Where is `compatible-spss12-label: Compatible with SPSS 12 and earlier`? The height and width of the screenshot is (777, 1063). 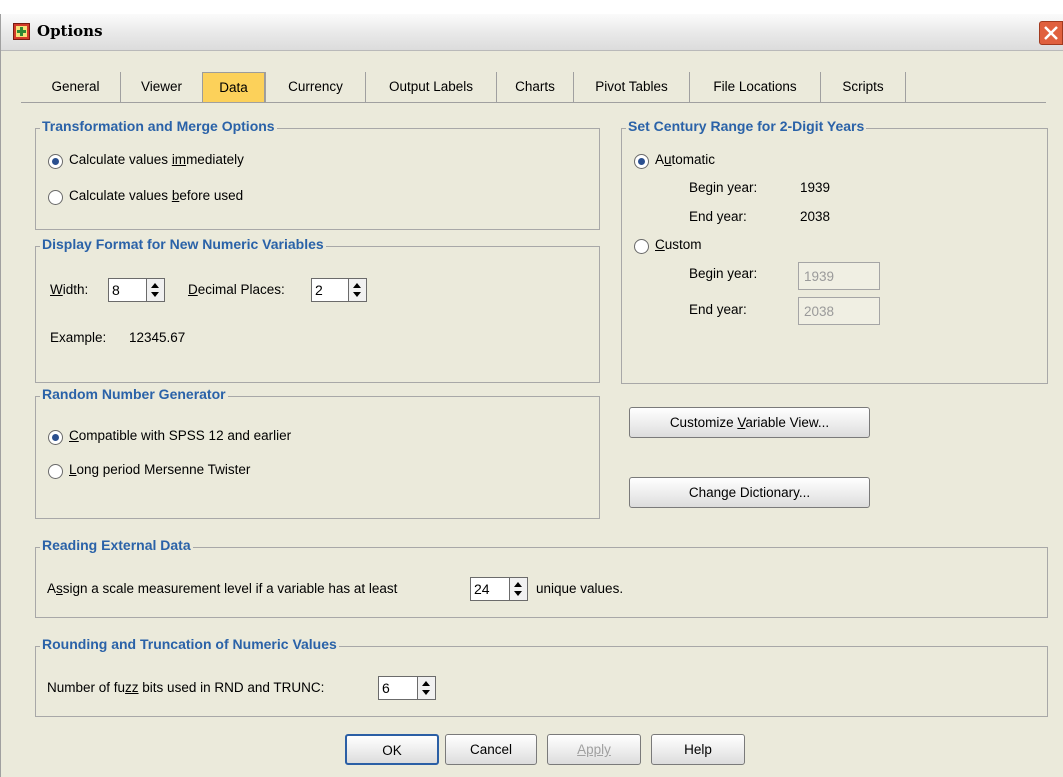
compatible-spss12-label: Compatible with SPSS 12 and earlier is located at coordinates (180, 435).